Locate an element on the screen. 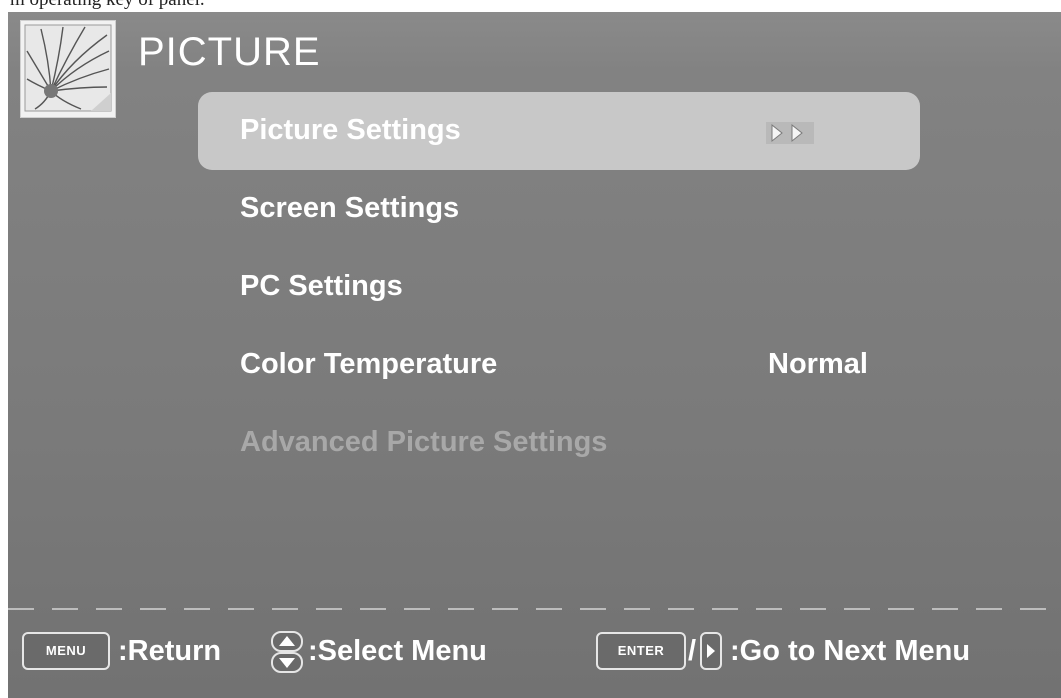  select-menu-hint: :Select Menu is located at coordinates (397, 651).